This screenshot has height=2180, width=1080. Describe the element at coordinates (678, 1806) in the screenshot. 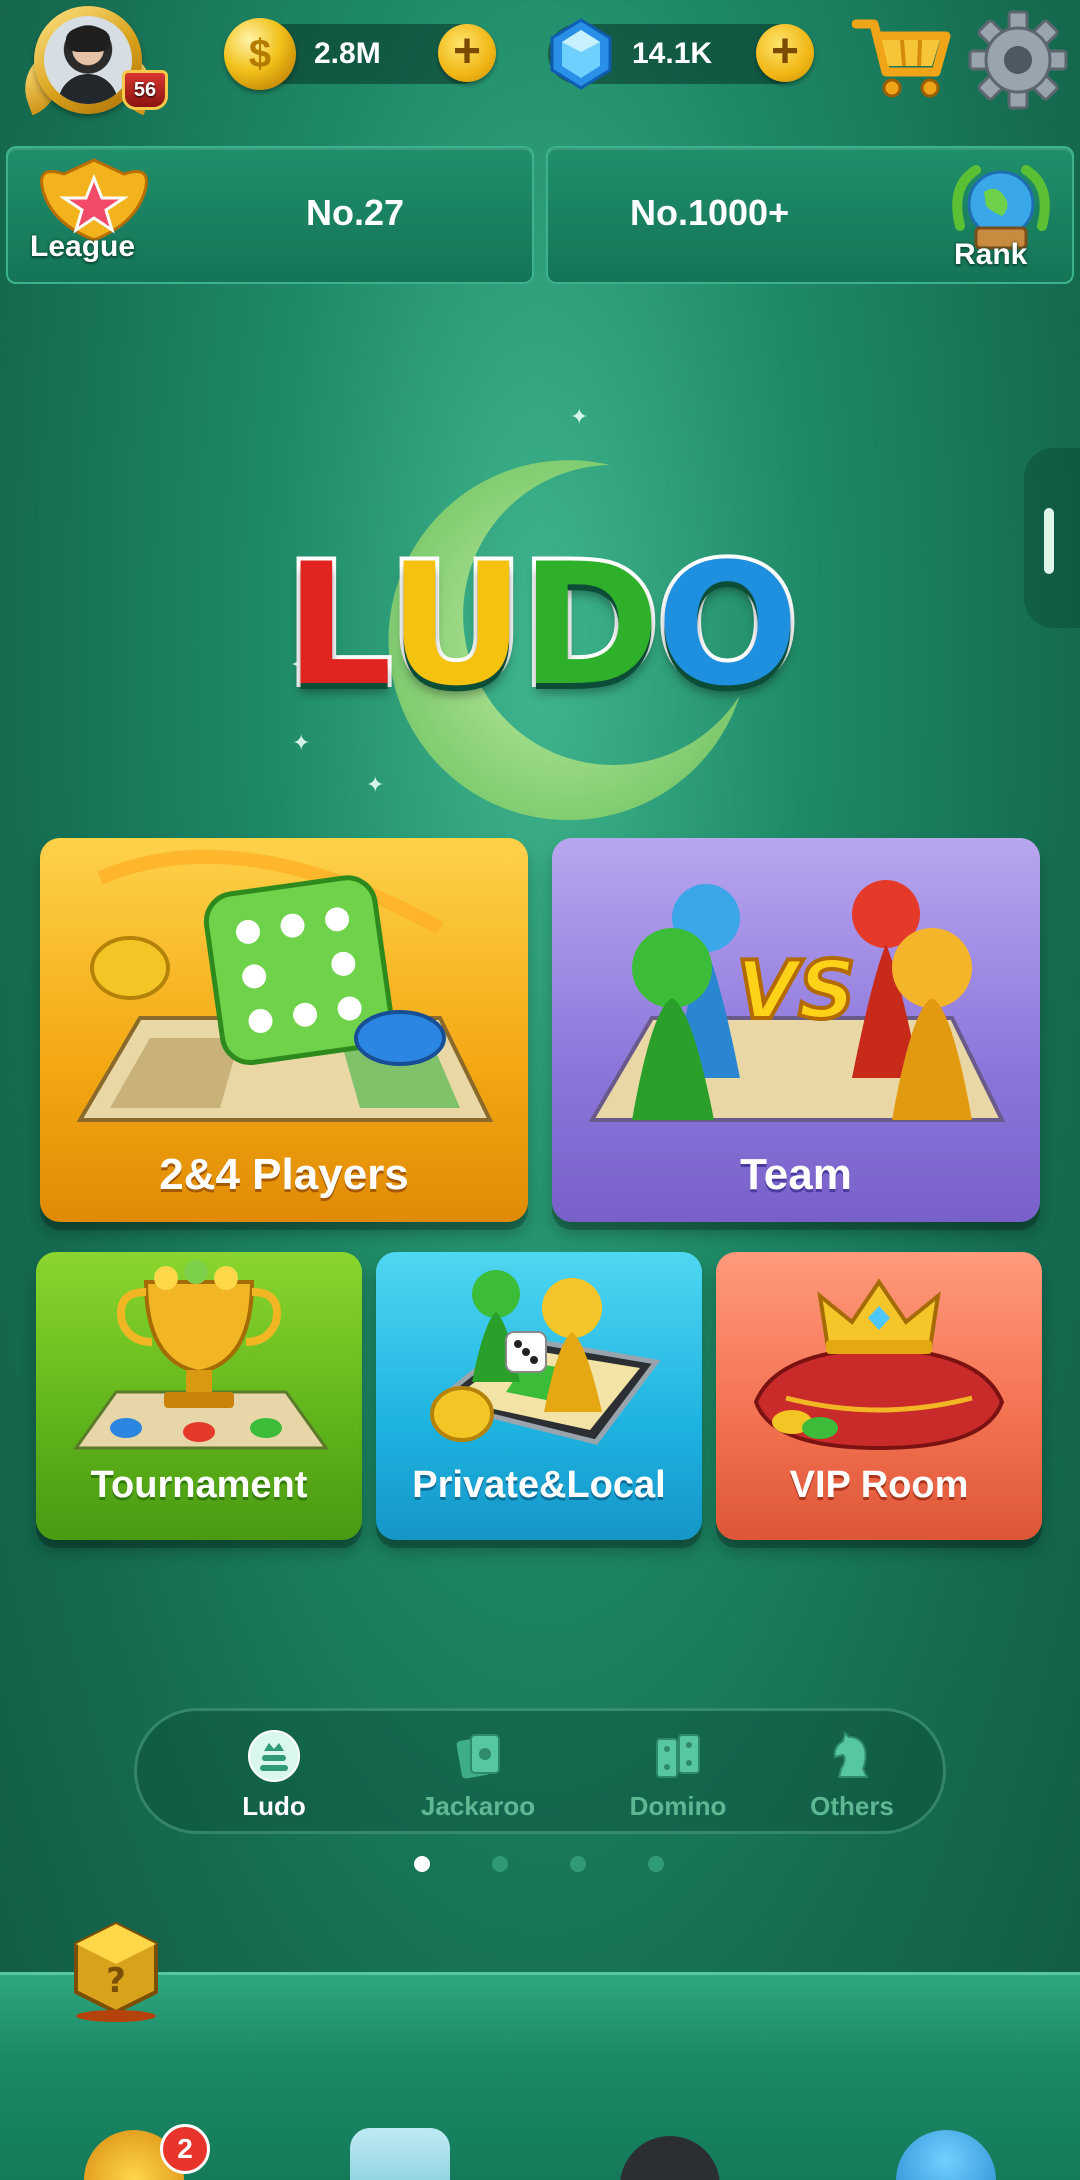

I see `tab-domino-label: Domino` at that location.